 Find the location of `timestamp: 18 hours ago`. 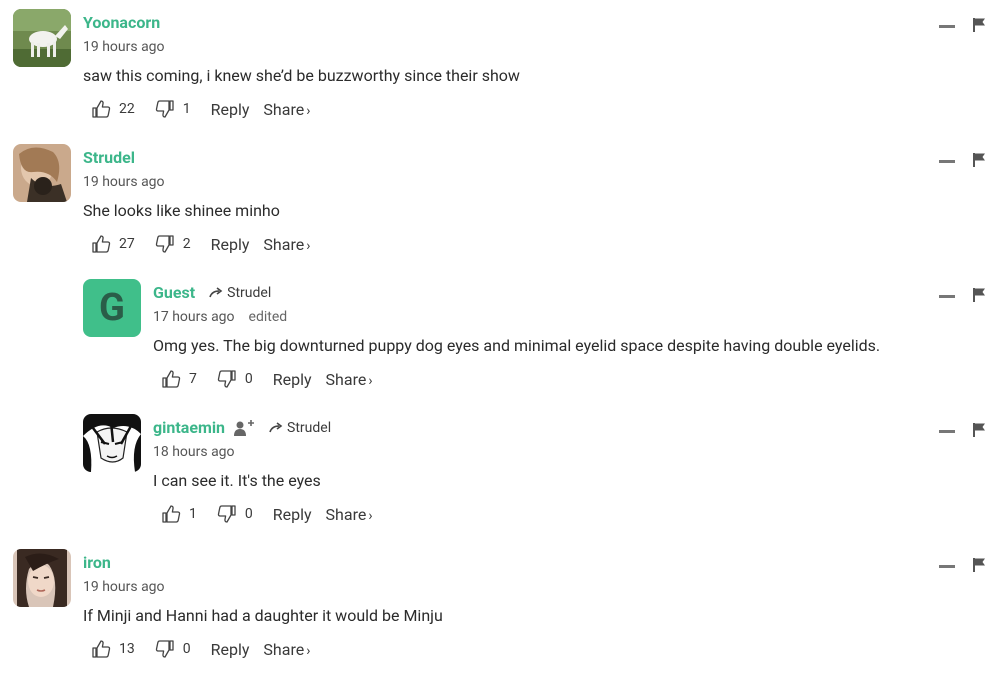

timestamp: 18 hours ago is located at coordinates (194, 452).